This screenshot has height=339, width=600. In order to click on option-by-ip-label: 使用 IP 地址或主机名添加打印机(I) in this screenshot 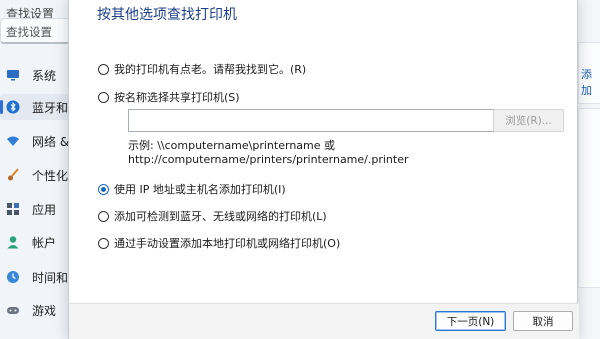, I will do `click(200, 189)`.